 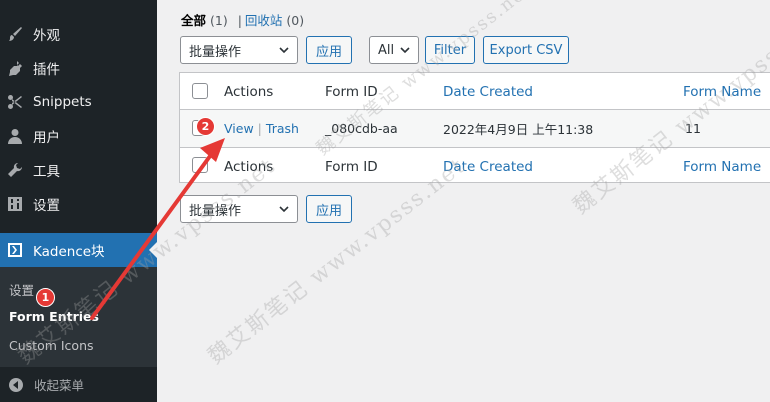 I want to click on cell-date-created: 2022年4月9日 上午11:38, so click(x=518, y=129).